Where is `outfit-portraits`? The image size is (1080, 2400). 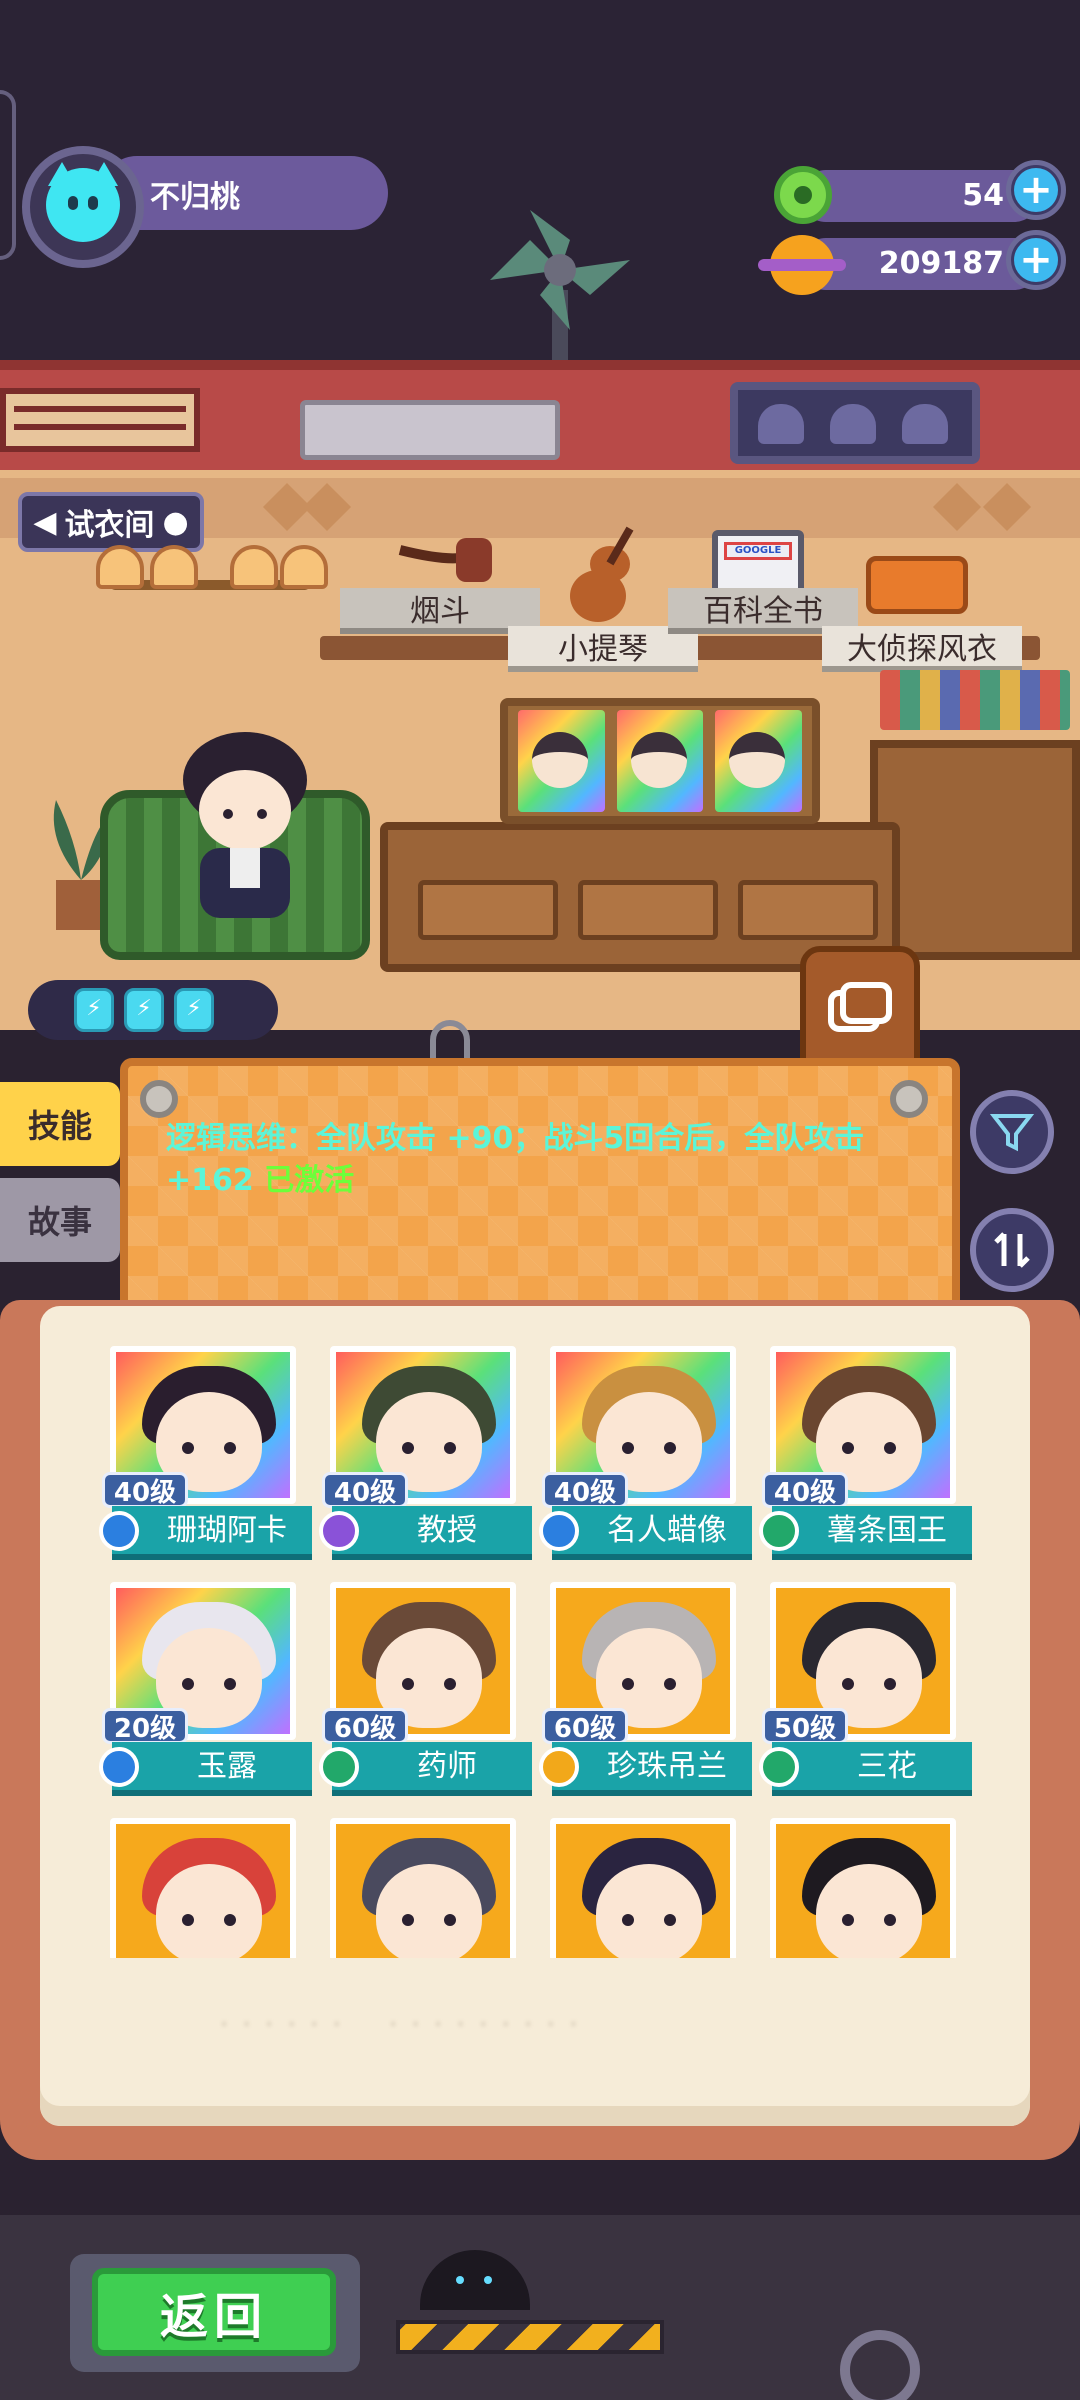 outfit-portraits is located at coordinates (660, 761).